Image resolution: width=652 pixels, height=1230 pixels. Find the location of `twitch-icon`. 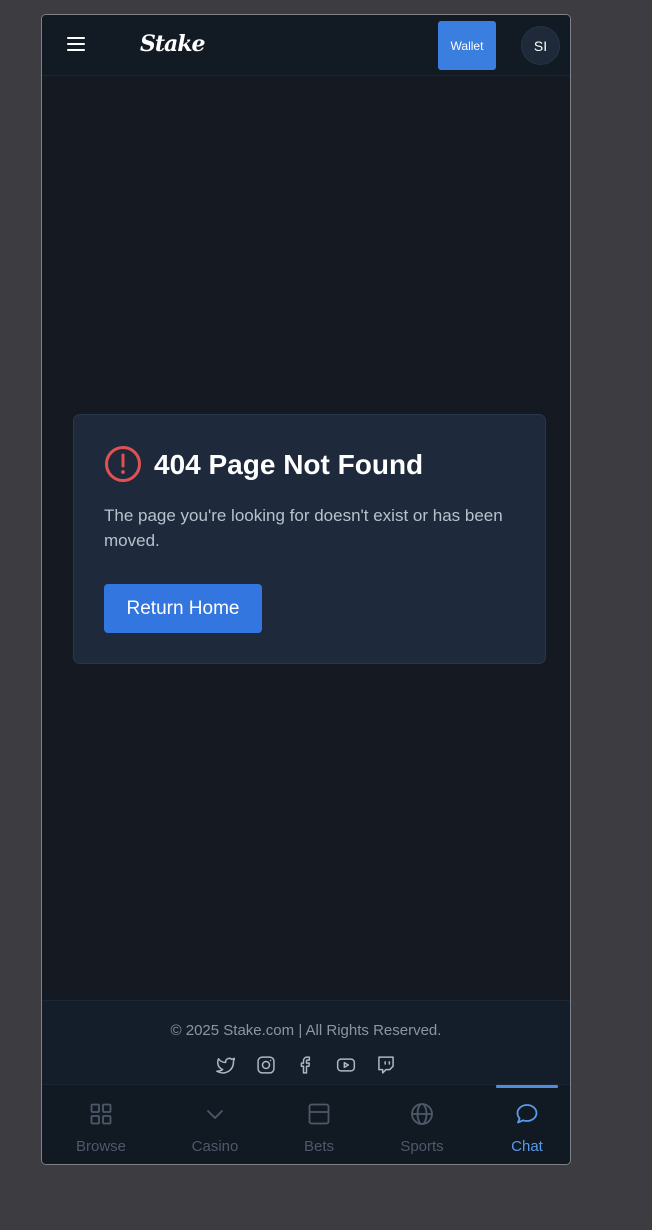

twitch-icon is located at coordinates (386, 1065).